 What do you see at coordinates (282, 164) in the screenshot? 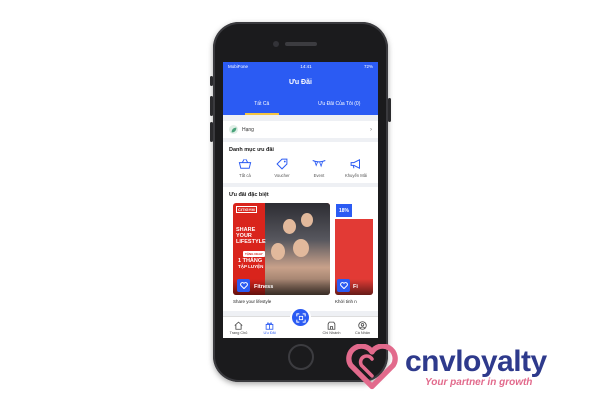
I see `tag-icon` at bounding box center [282, 164].